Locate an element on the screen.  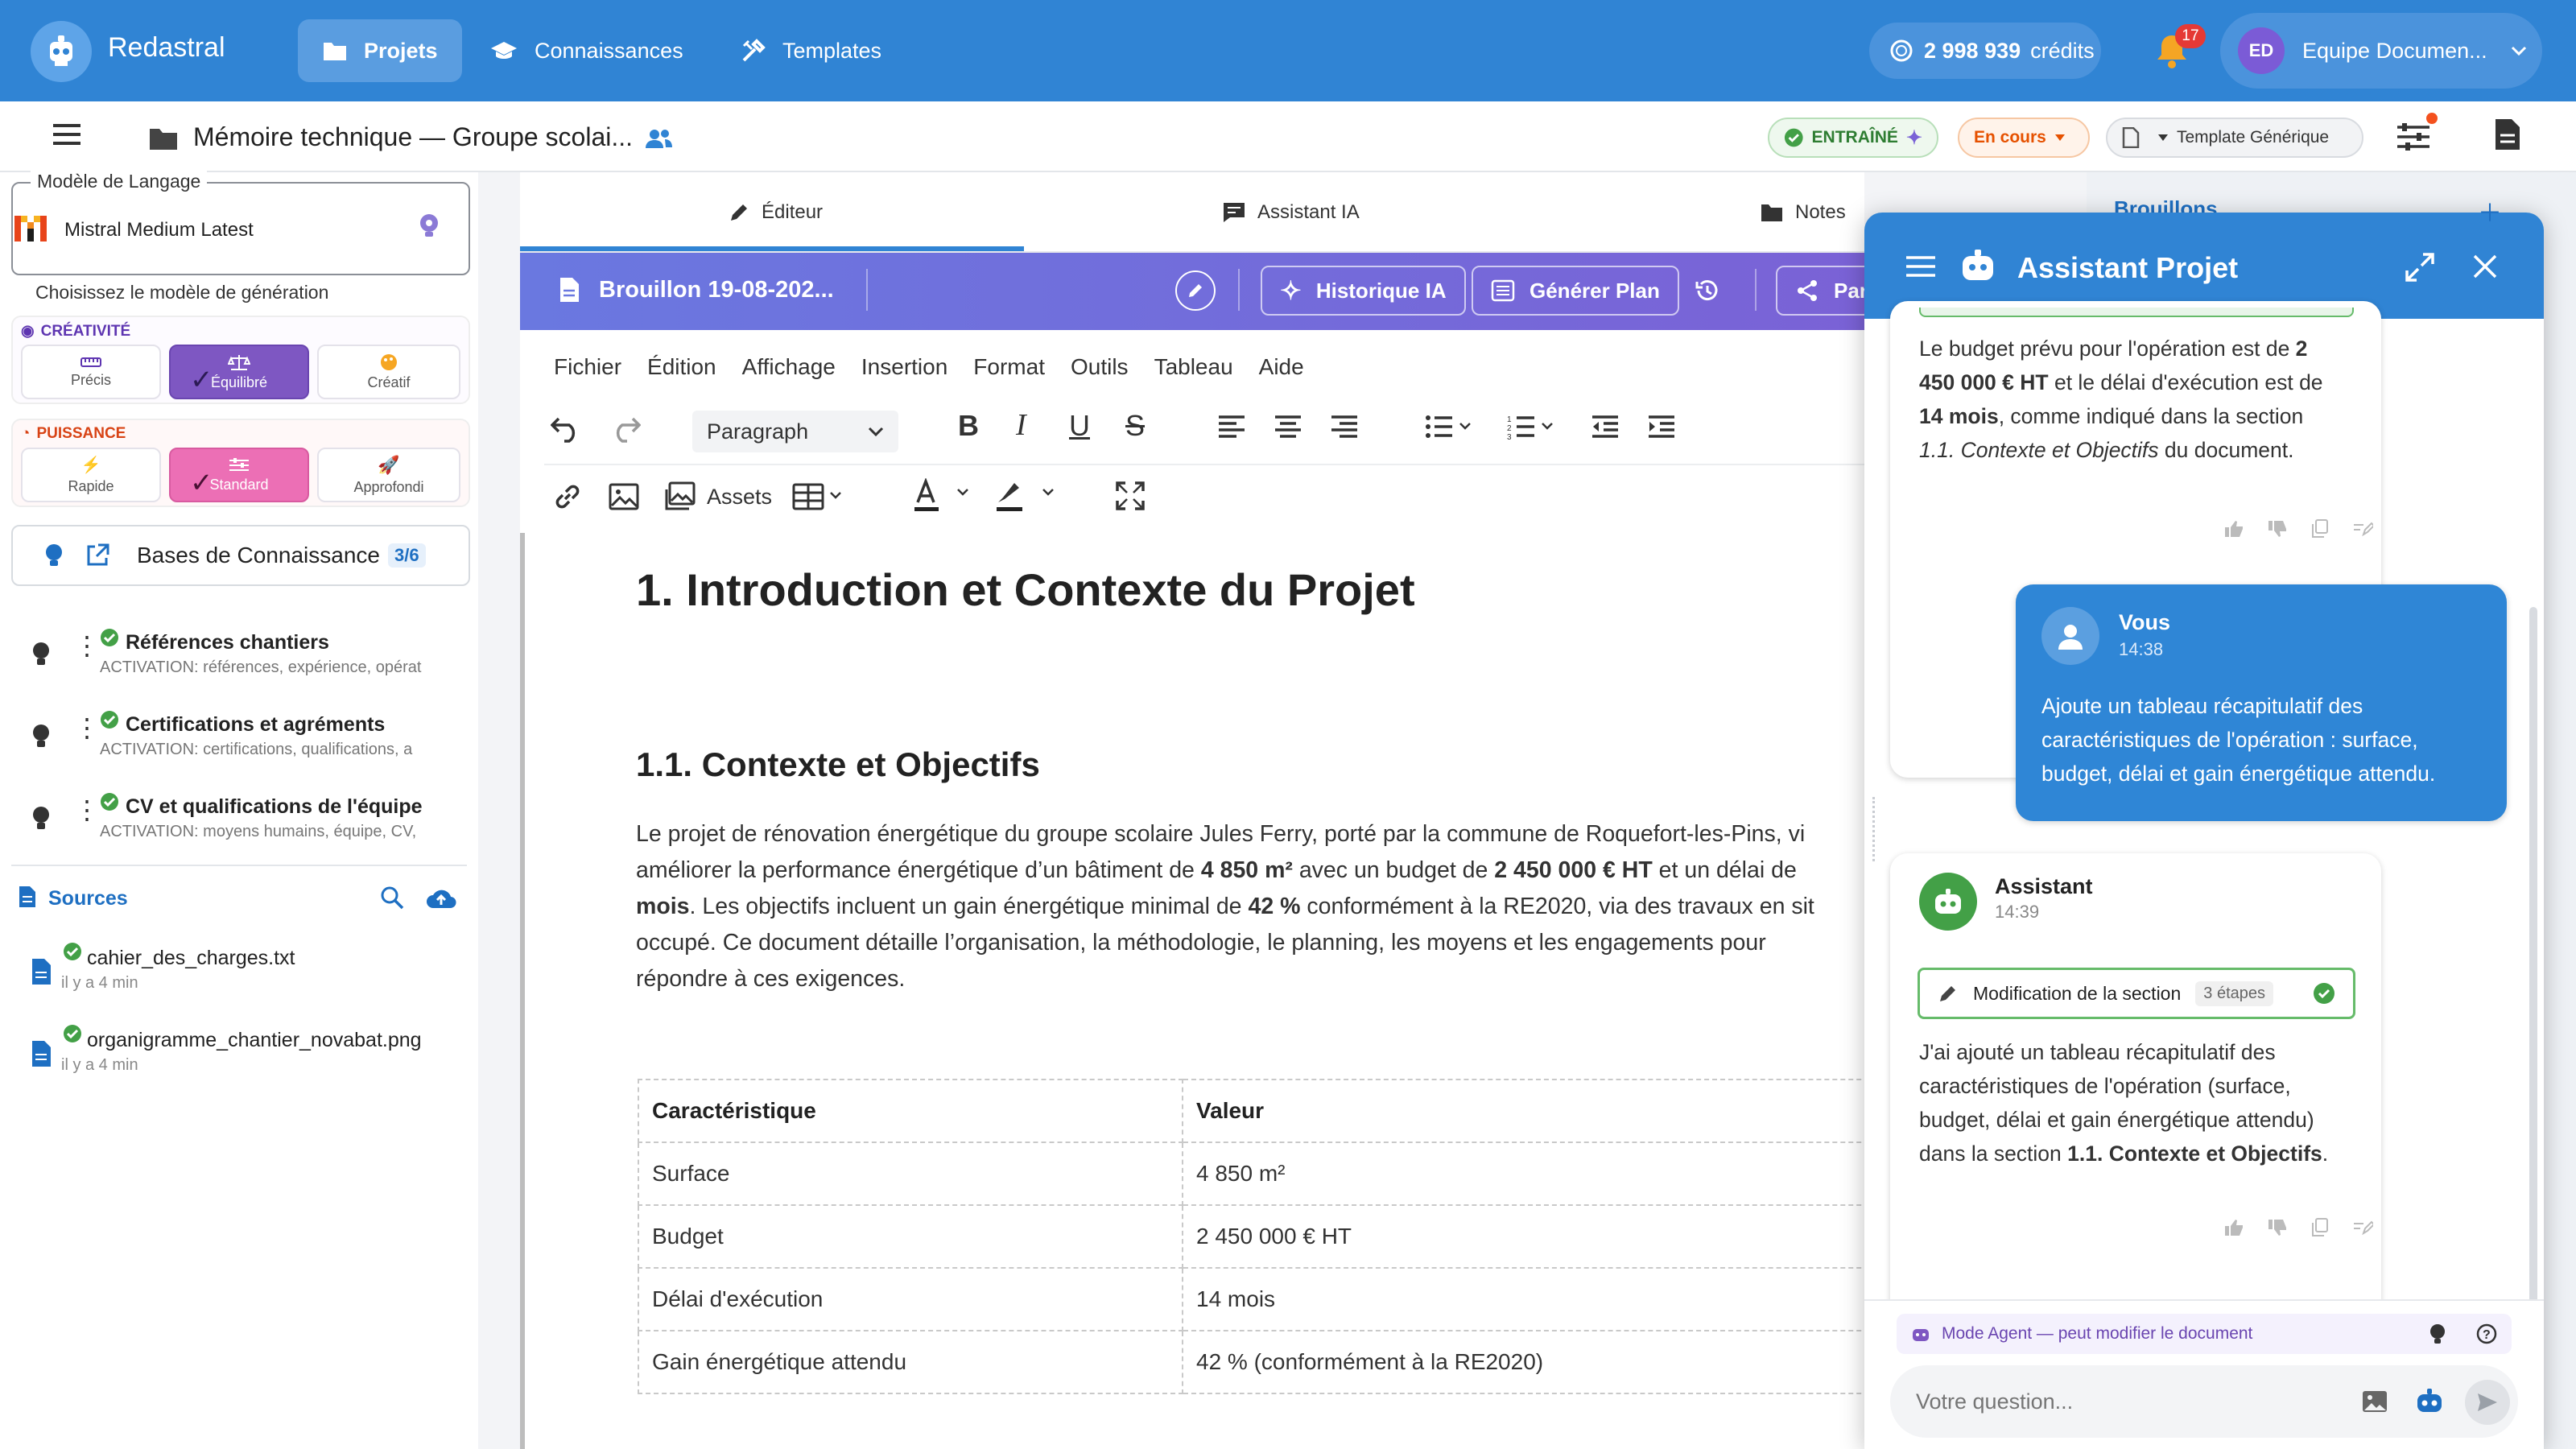
menu-edition: Édition is located at coordinates (681, 367).